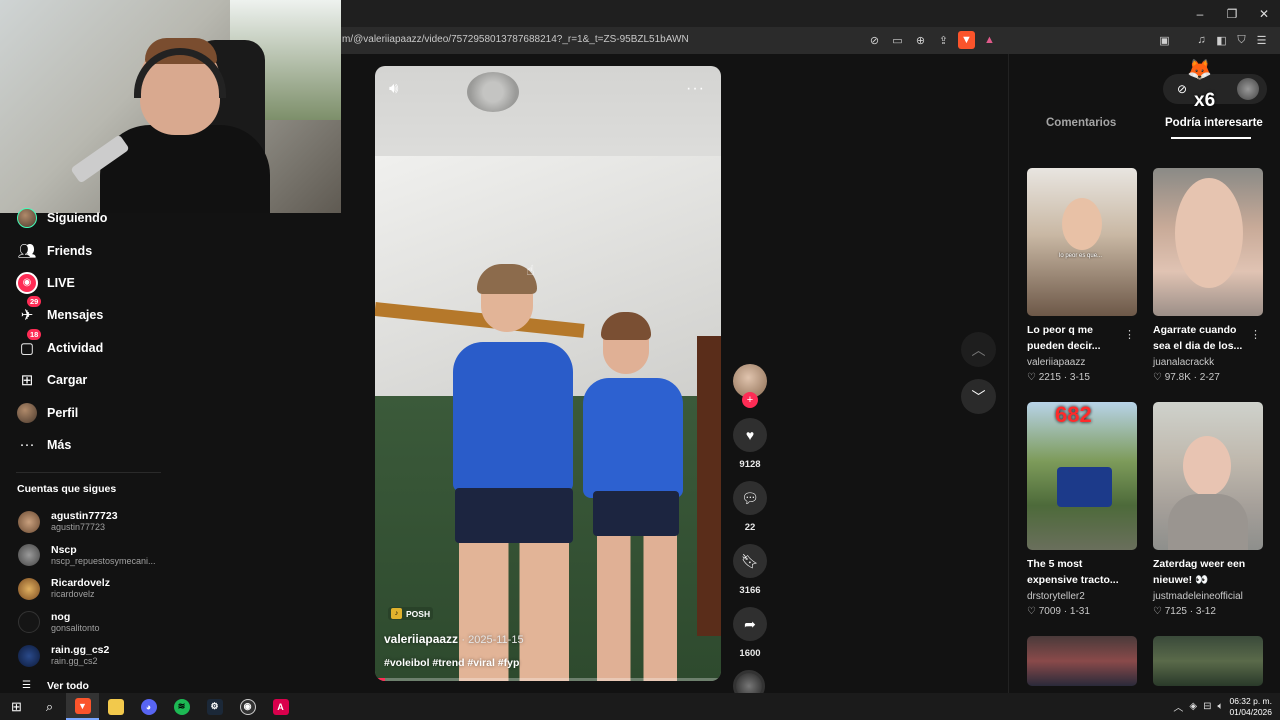 The image size is (1280, 720). I want to click on no-translate-icon: ⊘, so click(874, 40).